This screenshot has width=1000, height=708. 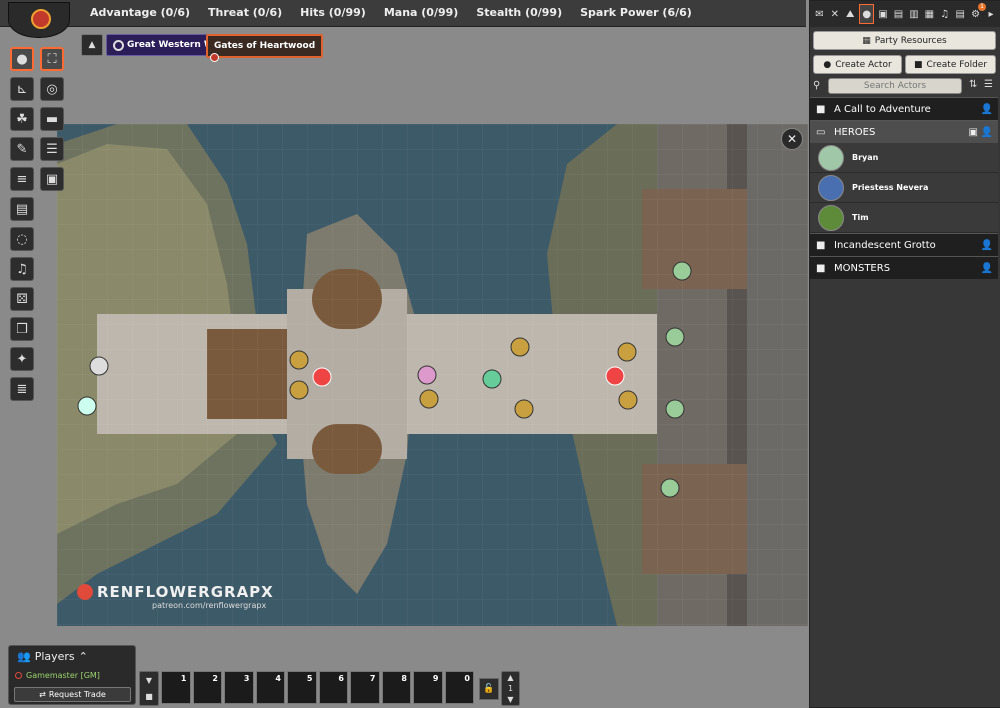 I want to click on folder-icon: ■, so click(x=918, y=64).